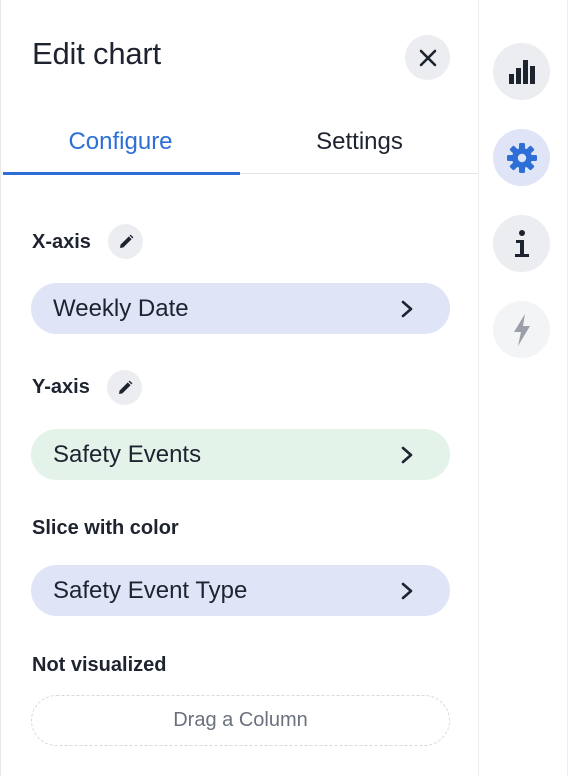  I want to click on bar-chart-icon, so click(521, 71).